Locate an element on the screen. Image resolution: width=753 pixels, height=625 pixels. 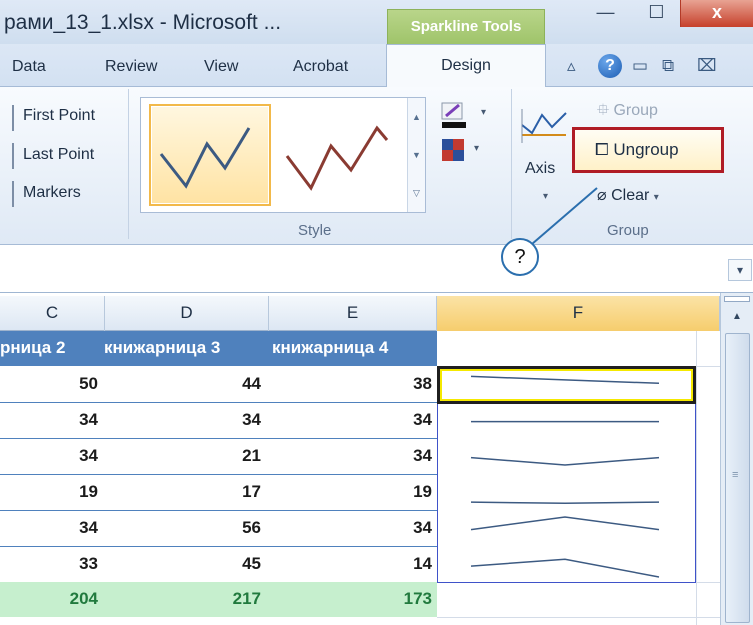
axis-button: Axis is located at coordinates (540, 169).